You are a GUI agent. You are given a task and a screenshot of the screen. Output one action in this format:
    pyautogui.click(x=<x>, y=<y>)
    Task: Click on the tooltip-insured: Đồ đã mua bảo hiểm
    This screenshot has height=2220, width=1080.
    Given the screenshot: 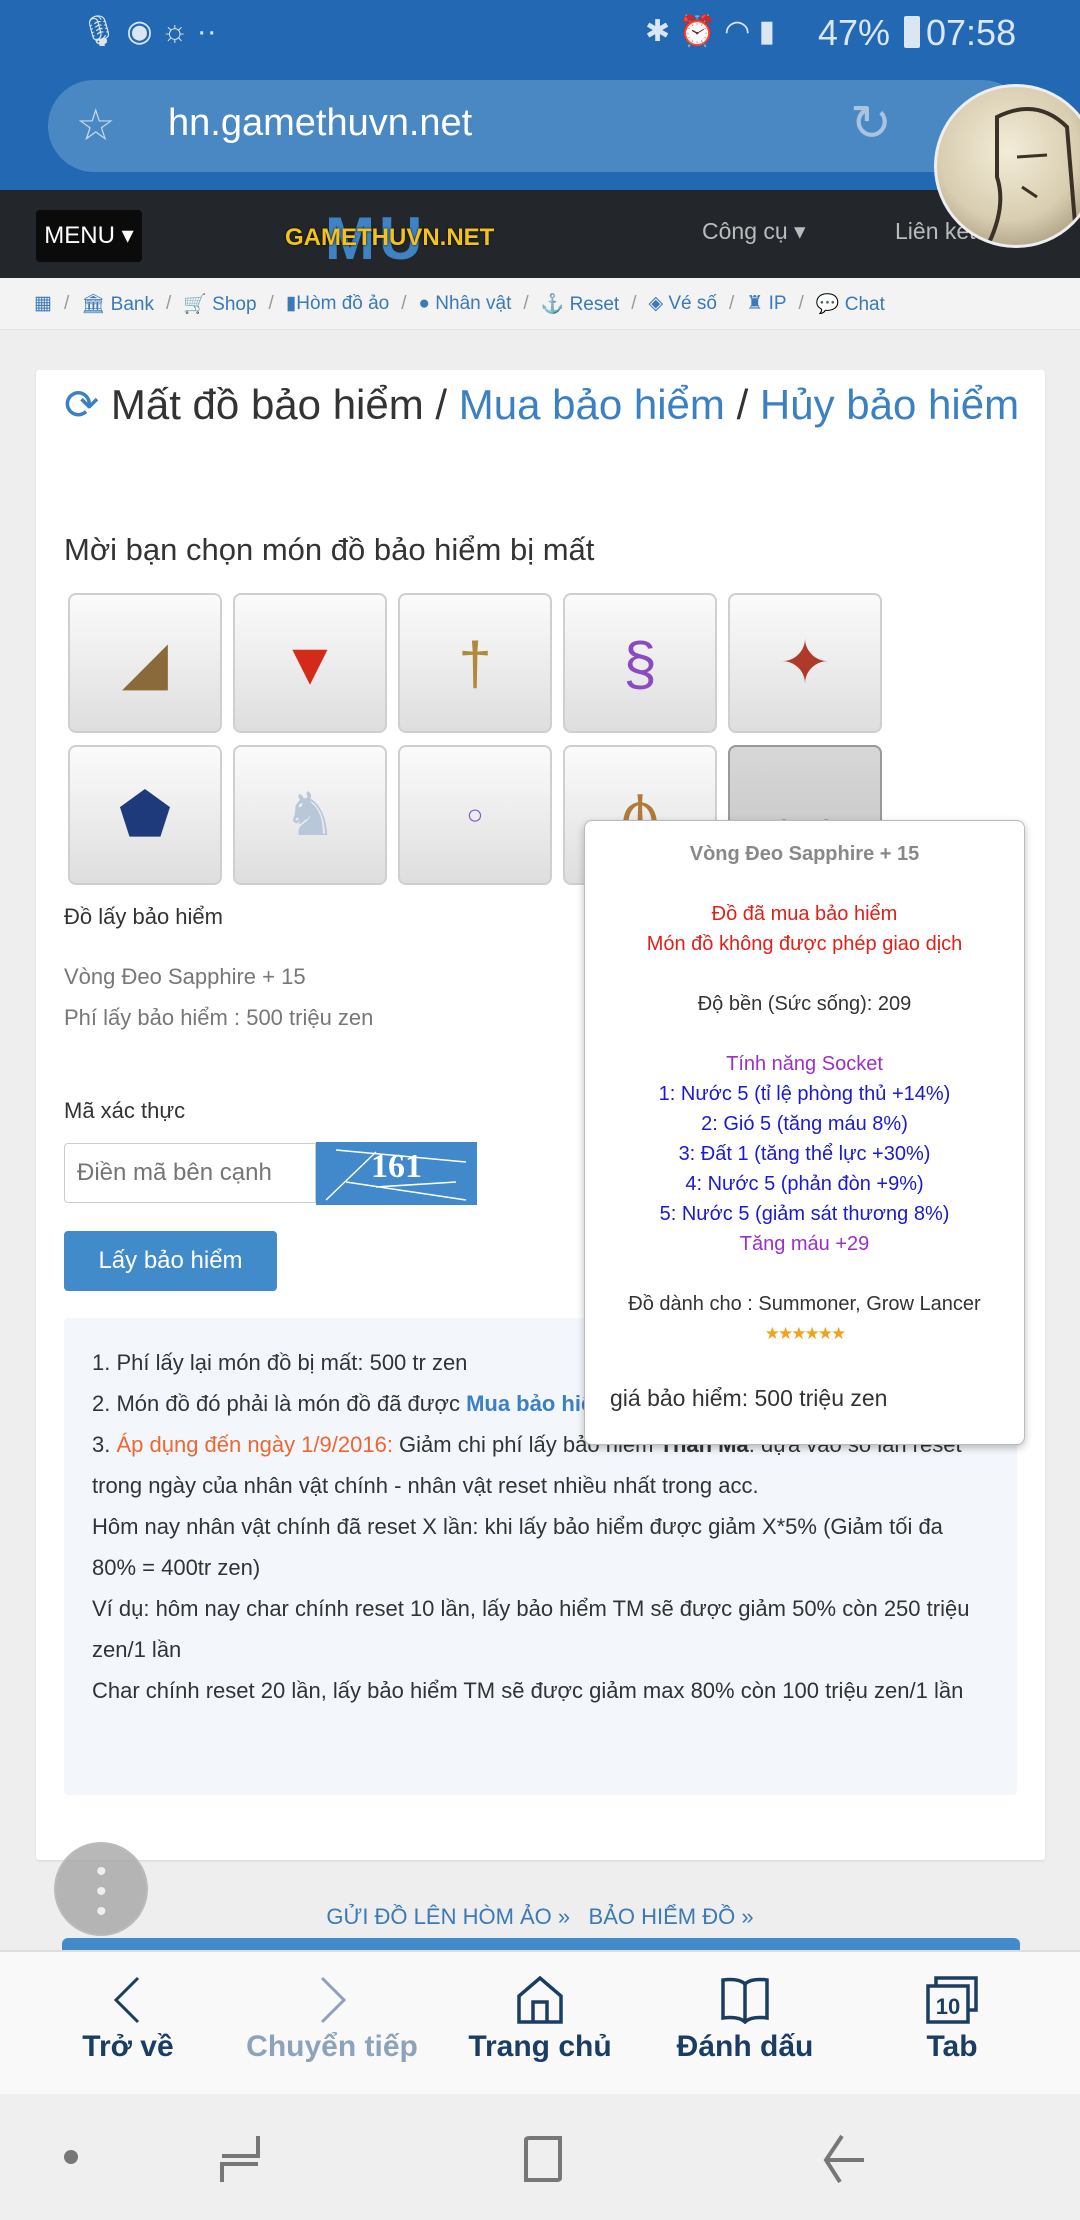 What is the action you would take?
    pyautogui.click(x=804, y=914)
    